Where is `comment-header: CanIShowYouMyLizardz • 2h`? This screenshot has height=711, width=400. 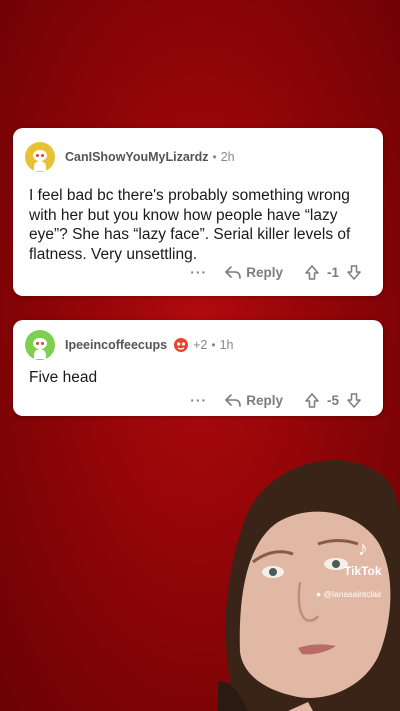
comment-header: CanIShowYouMyLizardz • 2h is located at coordinates (130, 157).